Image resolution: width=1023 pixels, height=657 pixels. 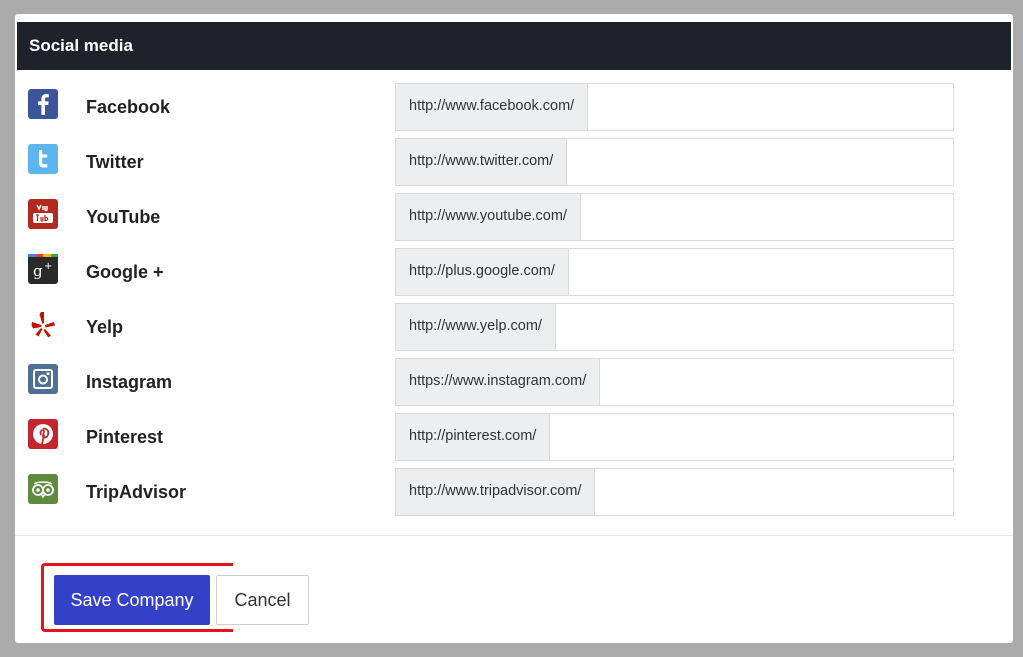 What do you see at coordinates (129, 382) in the screenshot?
I see `social-label: Instagram` at bounding box center [129, 382].